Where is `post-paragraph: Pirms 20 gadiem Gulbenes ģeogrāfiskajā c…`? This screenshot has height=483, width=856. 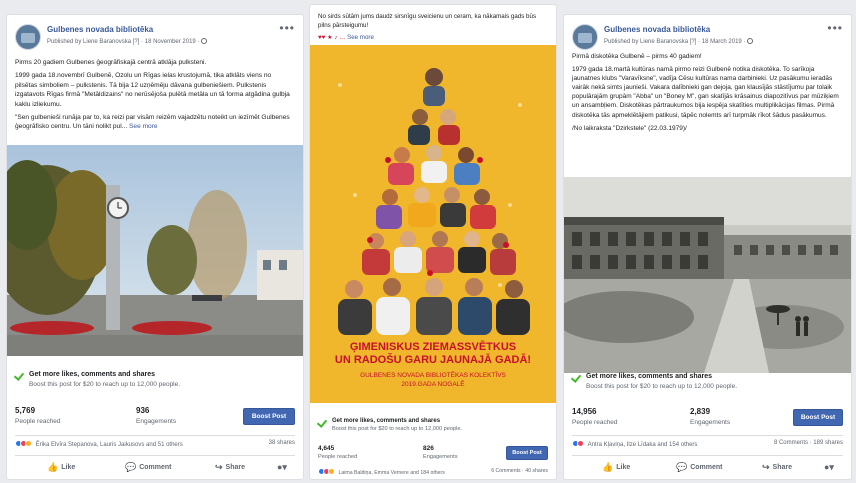 post-paragraph: Pirms 20 gadiem Gulbenes ģeogrāfiskajā c… is located at coordinates (111, 62).